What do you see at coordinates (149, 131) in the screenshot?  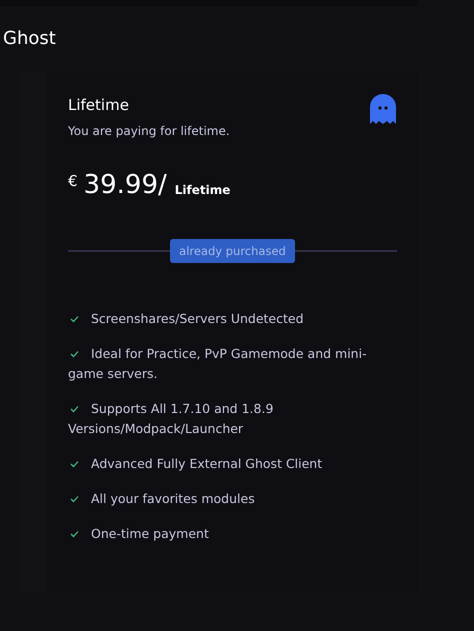 I see `plan-description: You are paying for lifetime.` at bounding box center [149, 131].